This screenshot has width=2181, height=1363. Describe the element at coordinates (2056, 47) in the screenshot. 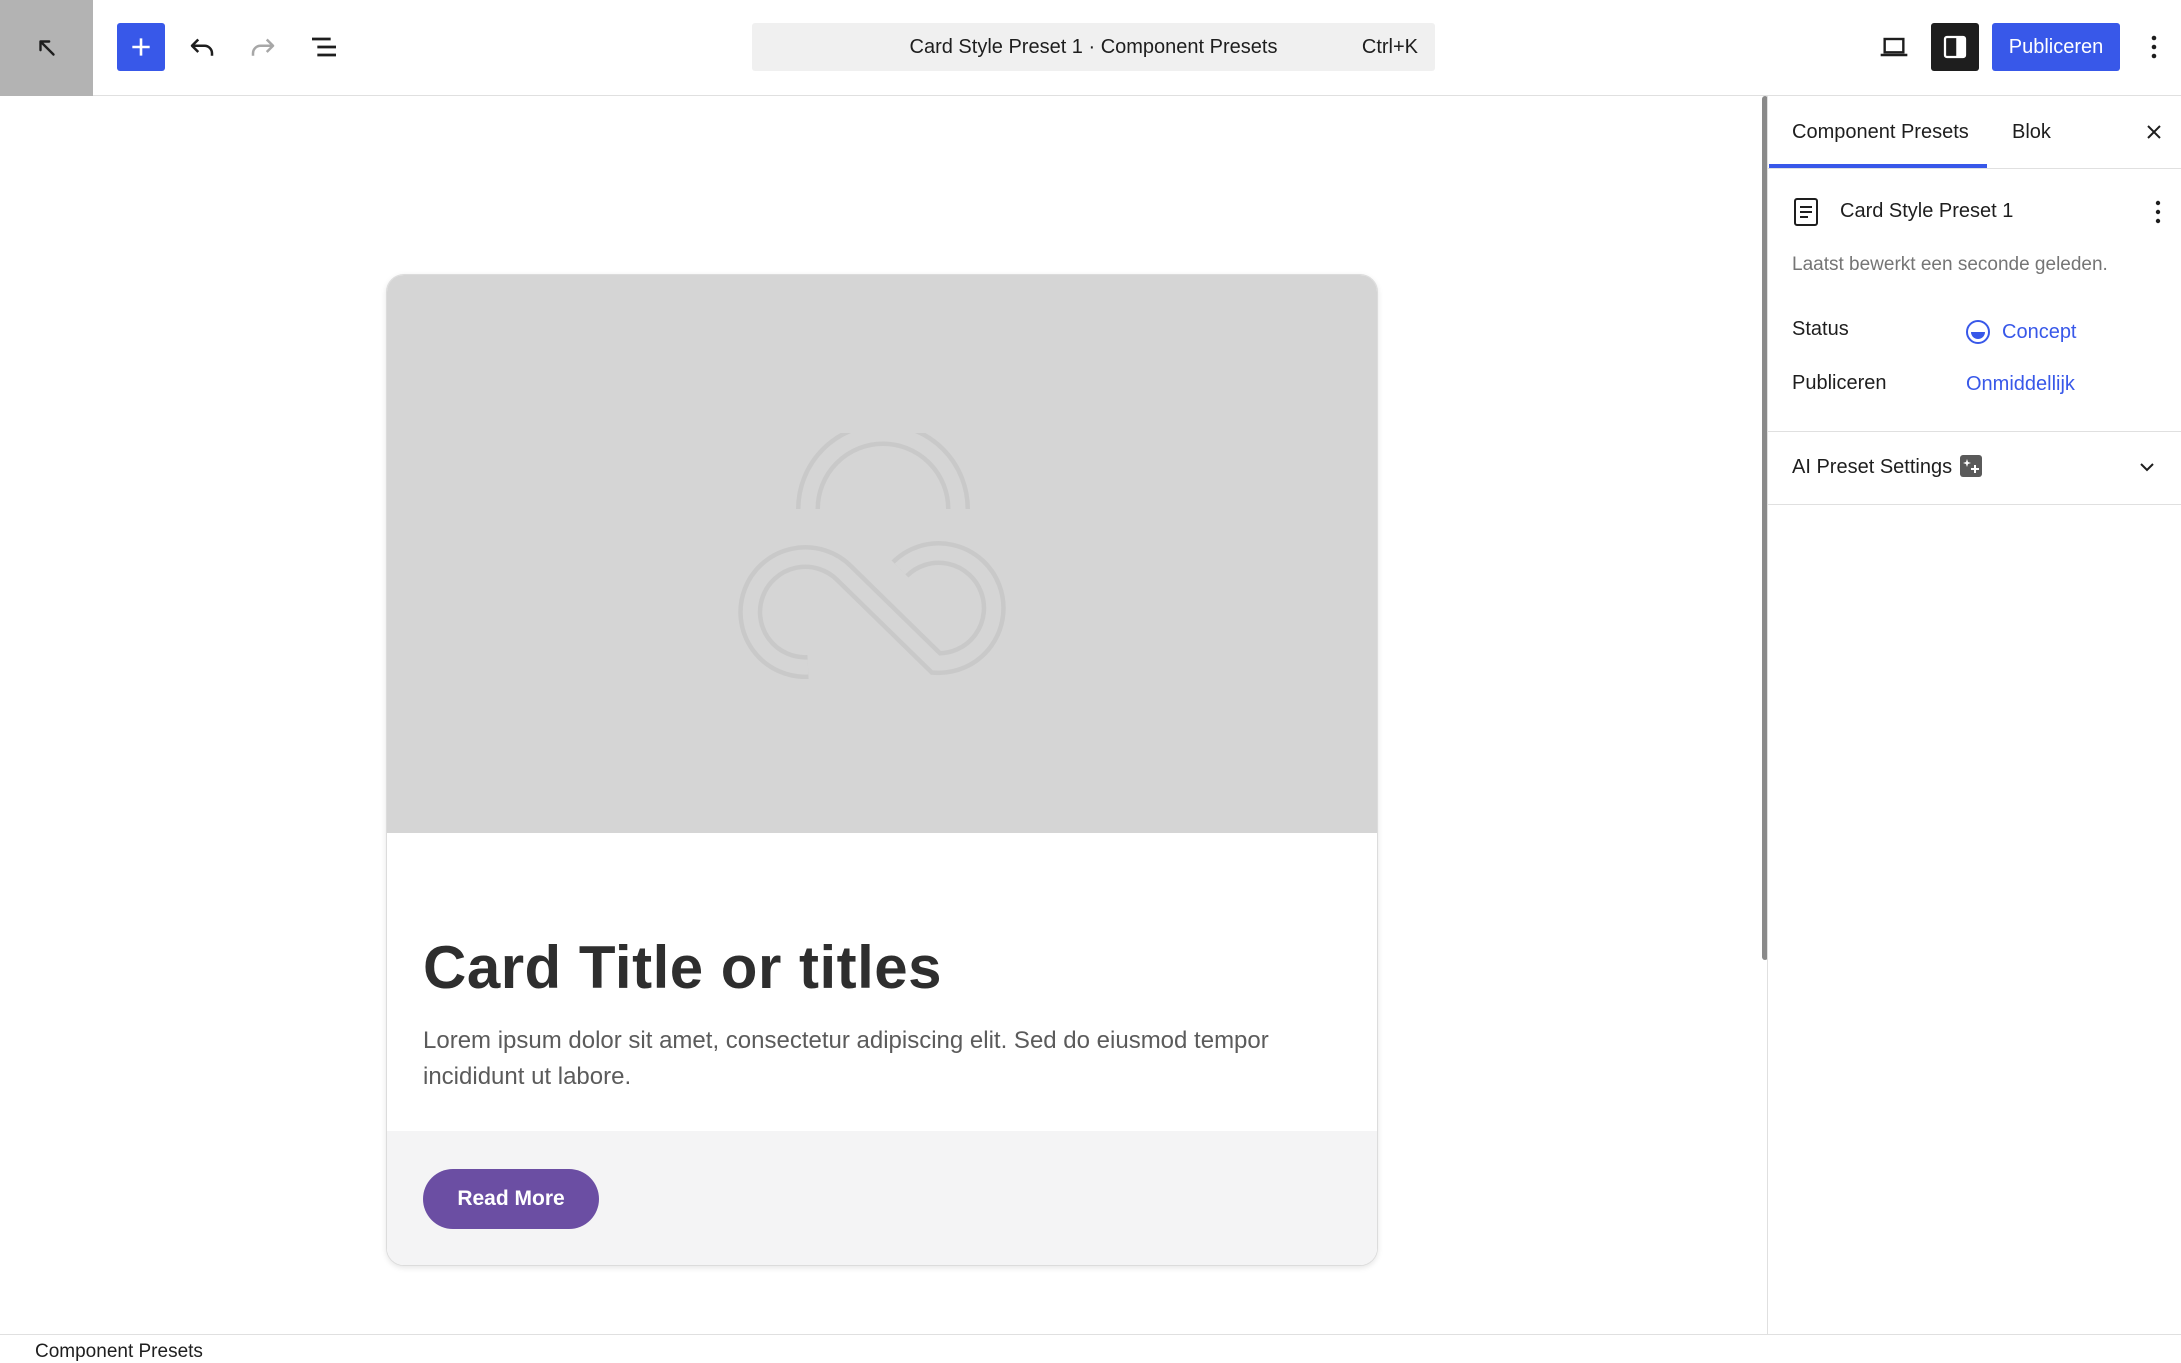

I see `publish-button: Publiceren` at that location.